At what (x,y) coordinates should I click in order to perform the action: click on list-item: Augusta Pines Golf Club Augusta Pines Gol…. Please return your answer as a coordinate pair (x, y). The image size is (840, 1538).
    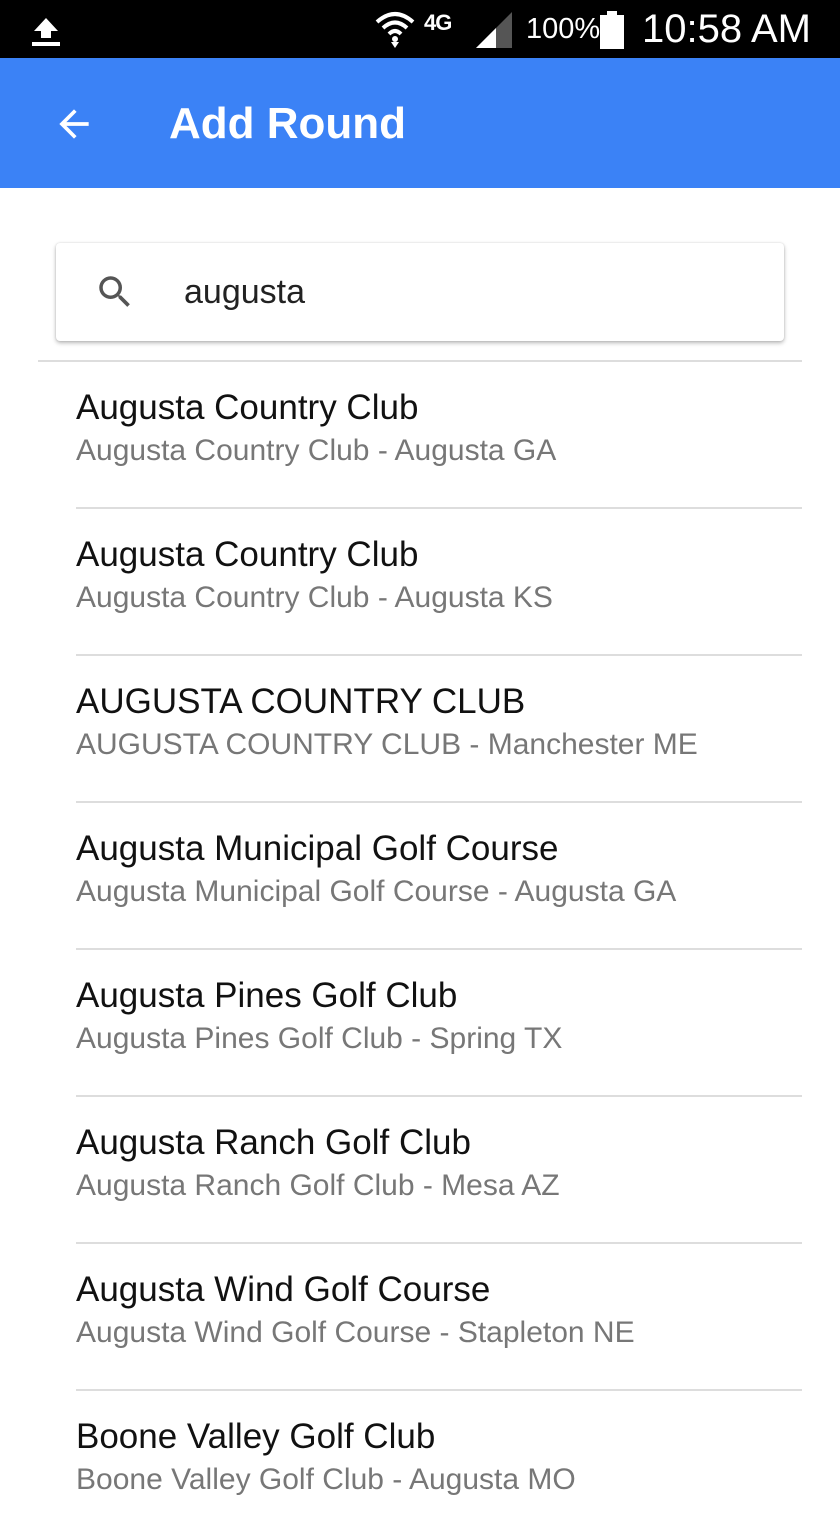
    Looking at the image, I should click on (420, 1023).